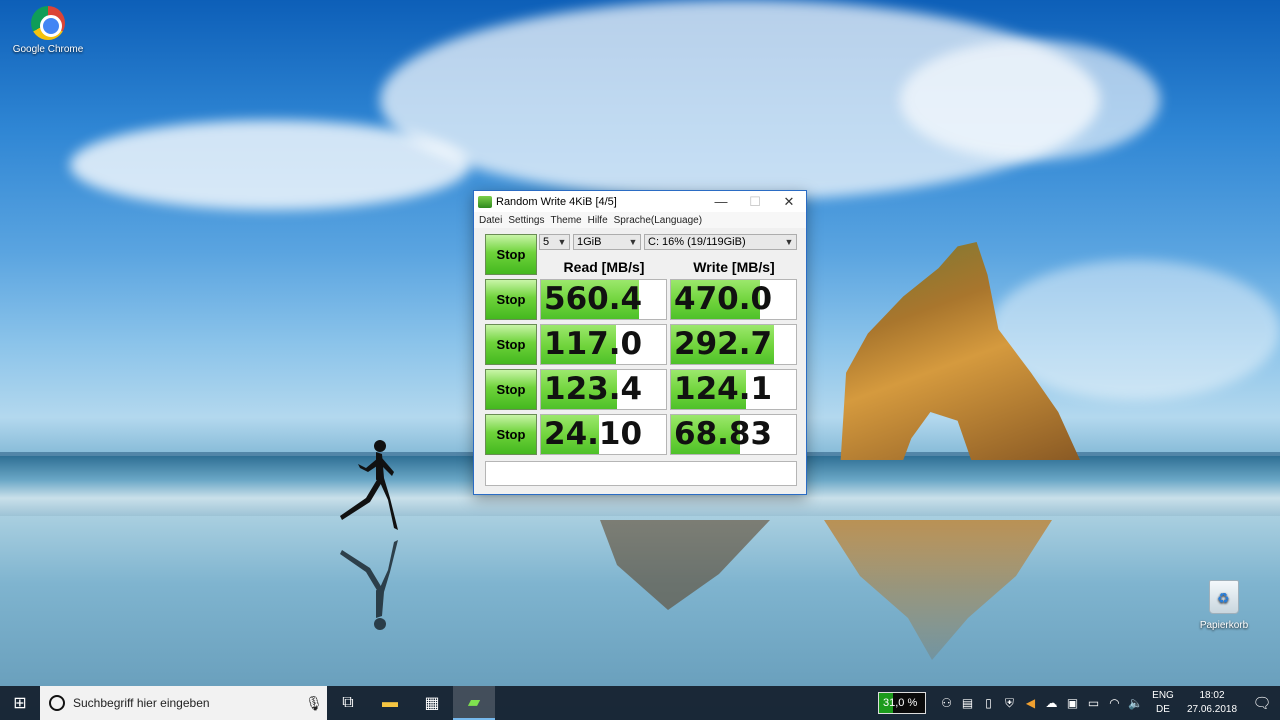 The width and height of the screenshot is (1280, 720). I want to click on read-result-row-3: 123.4, so click(603, 389).